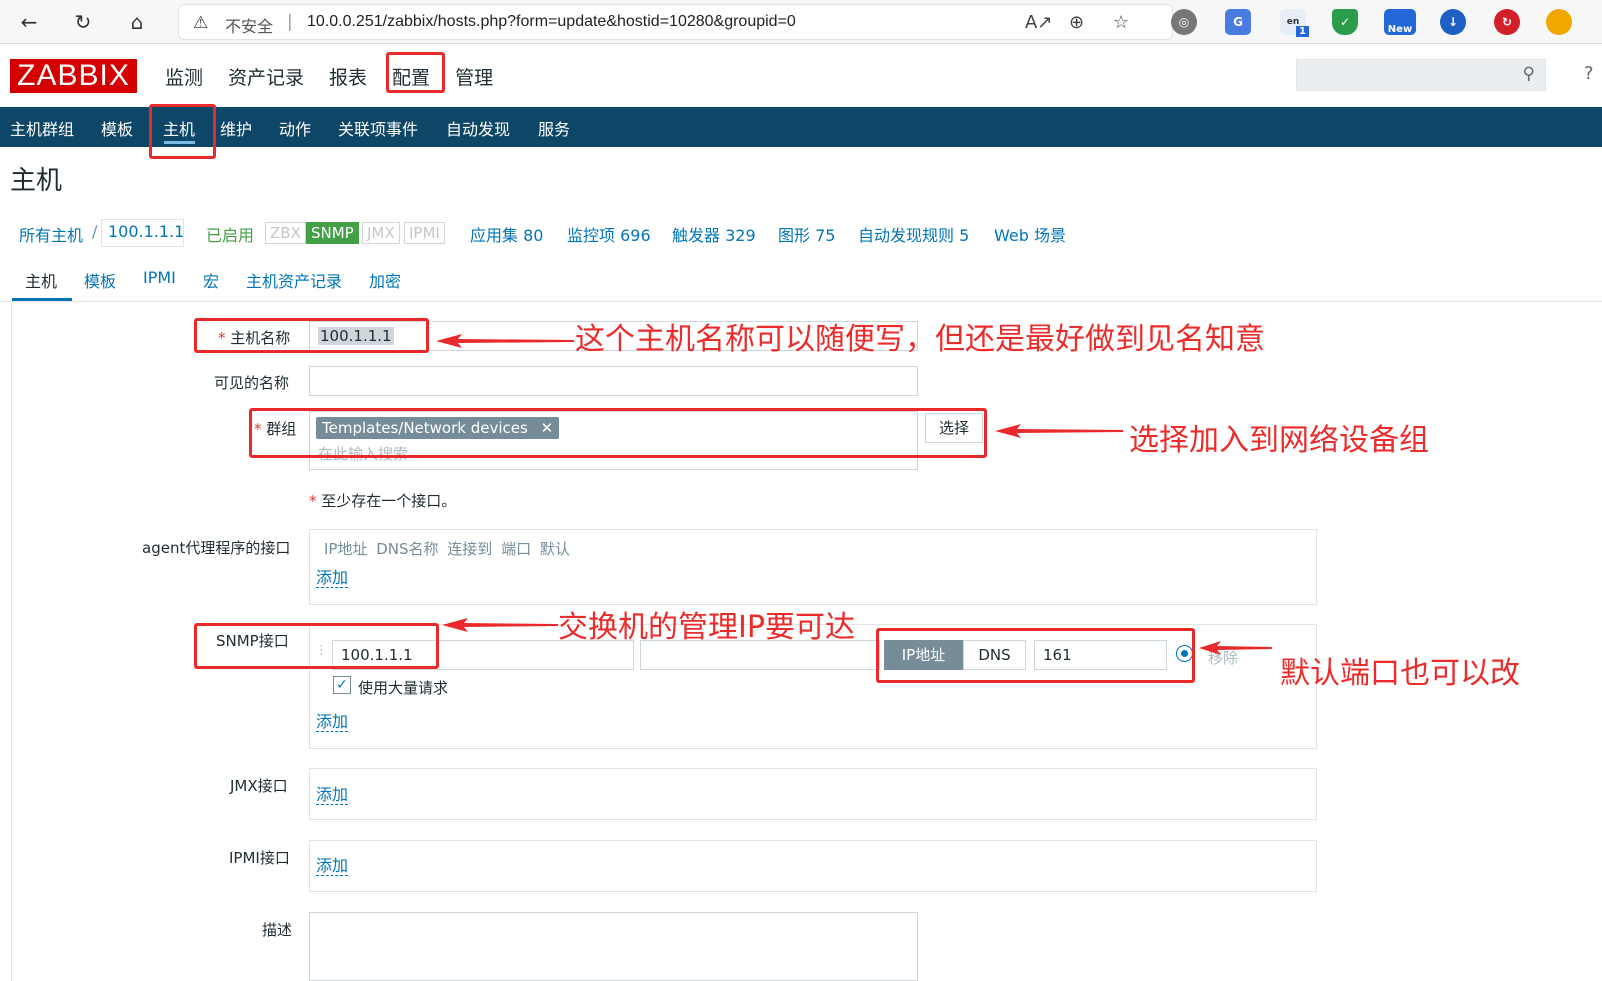 This screenshot has width=1602, height=981. What do you see at coordinates (801, 76) in the screenshot?
I see `zabbix-header: ZABBIX 监测 资产记录 报表 配置 管理 ⚲ ?` at bounding box center [801, 76].